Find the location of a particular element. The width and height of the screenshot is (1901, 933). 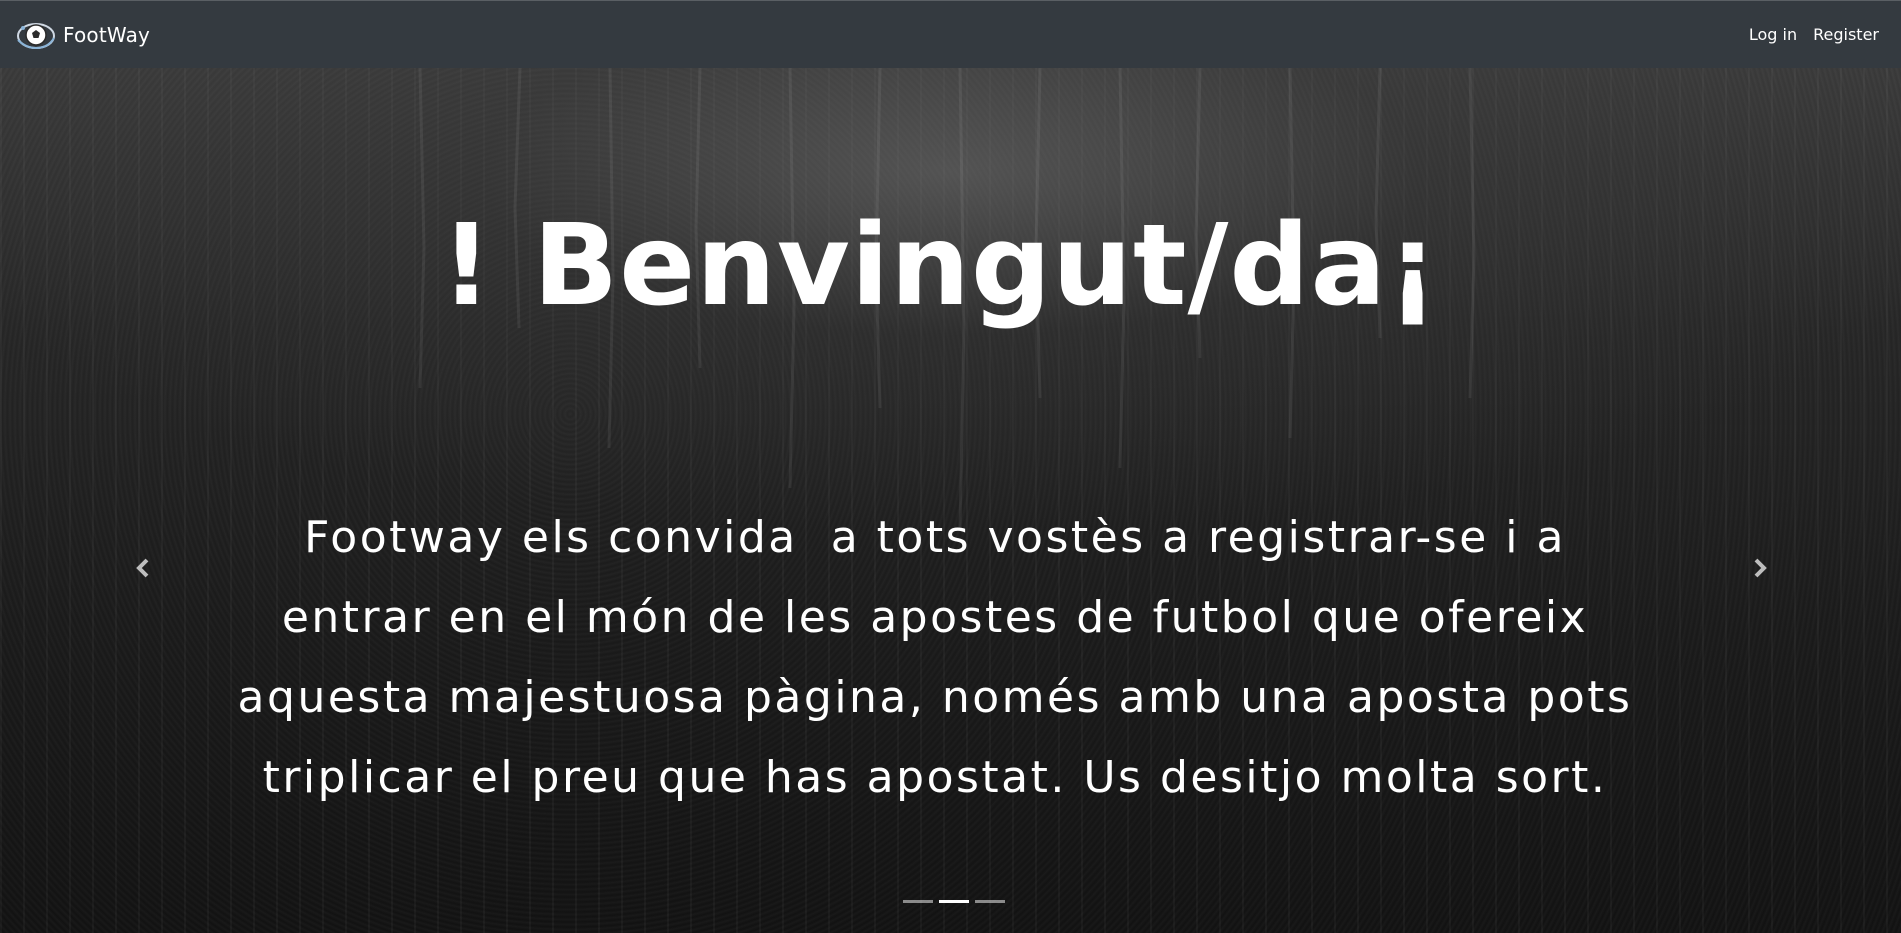

register-link: Register is located at coordinates (1846, 34).